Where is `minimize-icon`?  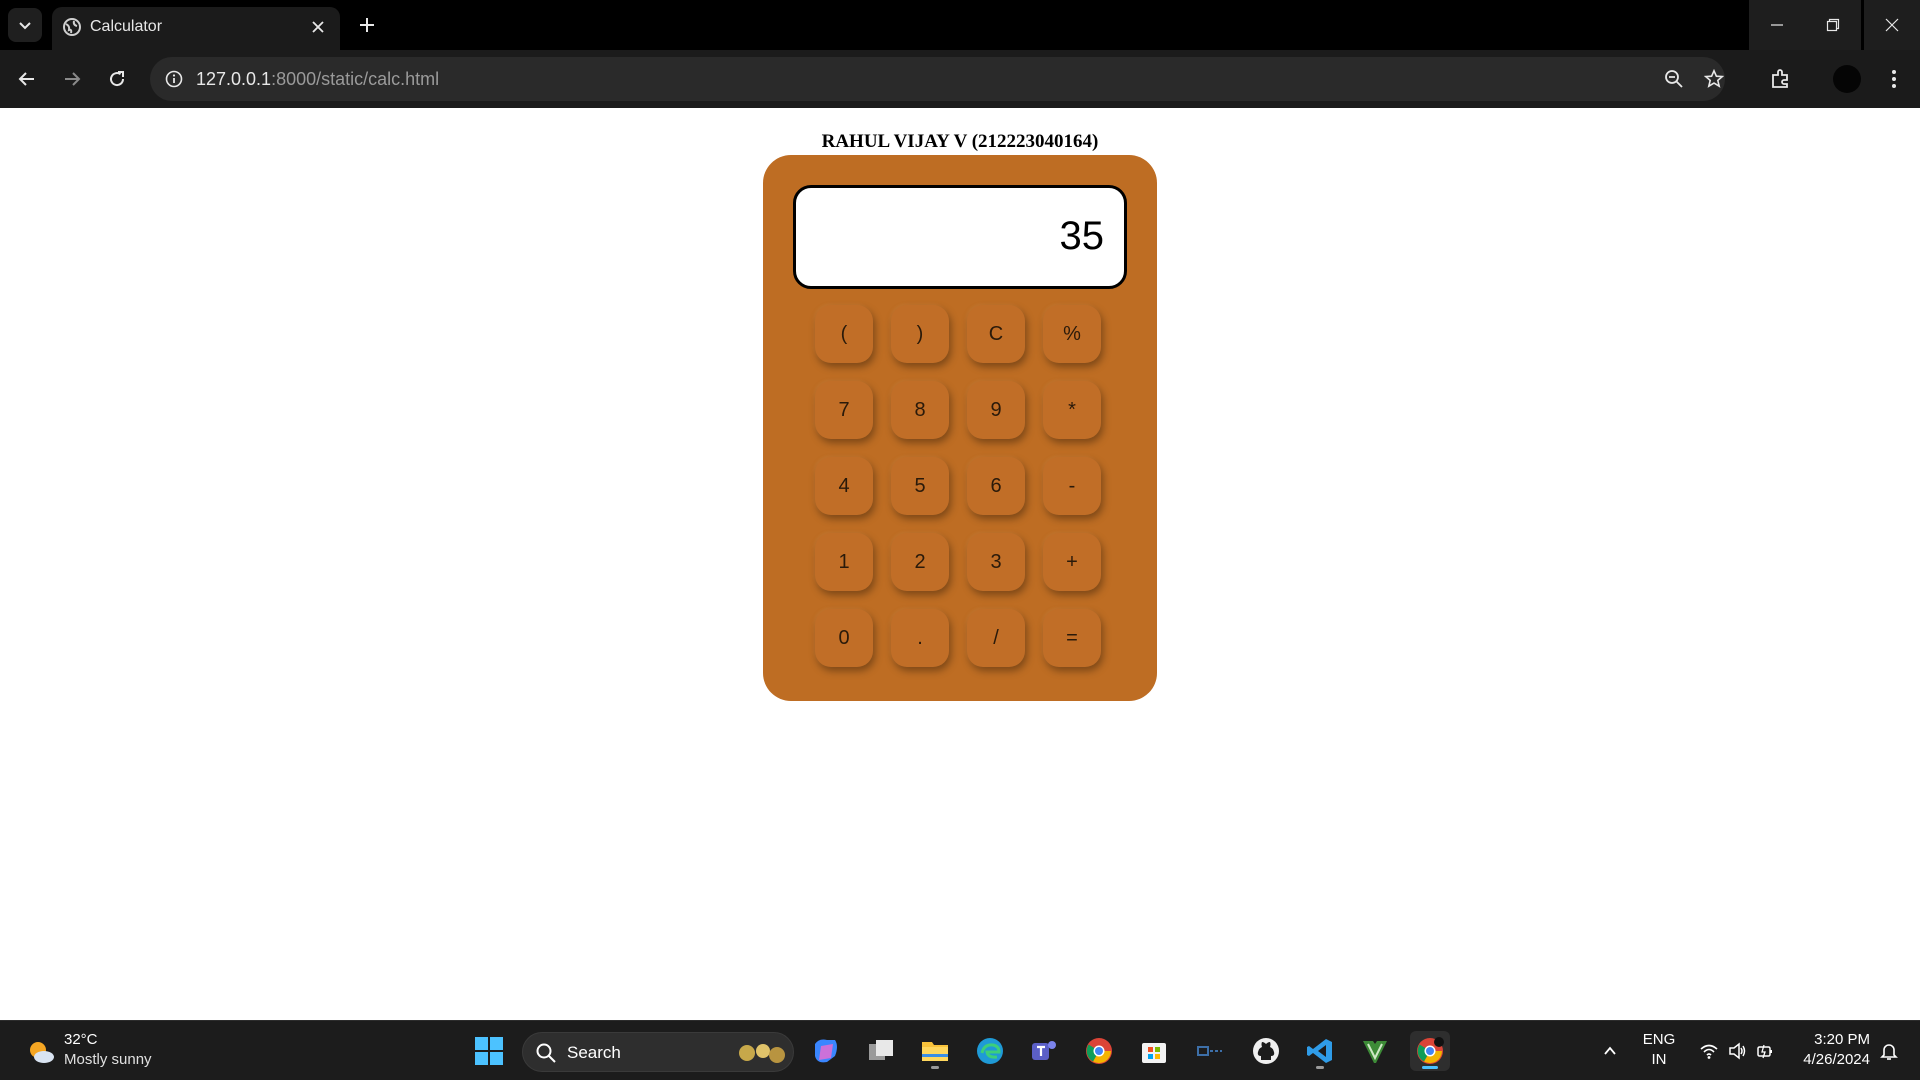
minimize-icon is located at coordinates (1777, 25).